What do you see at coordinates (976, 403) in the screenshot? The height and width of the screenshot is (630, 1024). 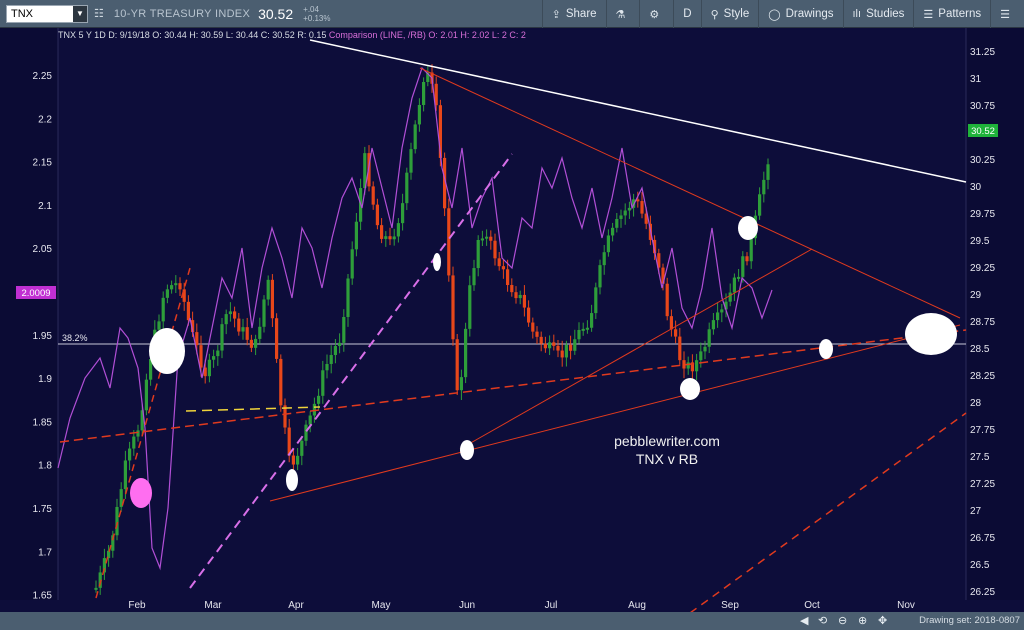 I see `right-axis-tick: 28` at bounding box center [976, 403].